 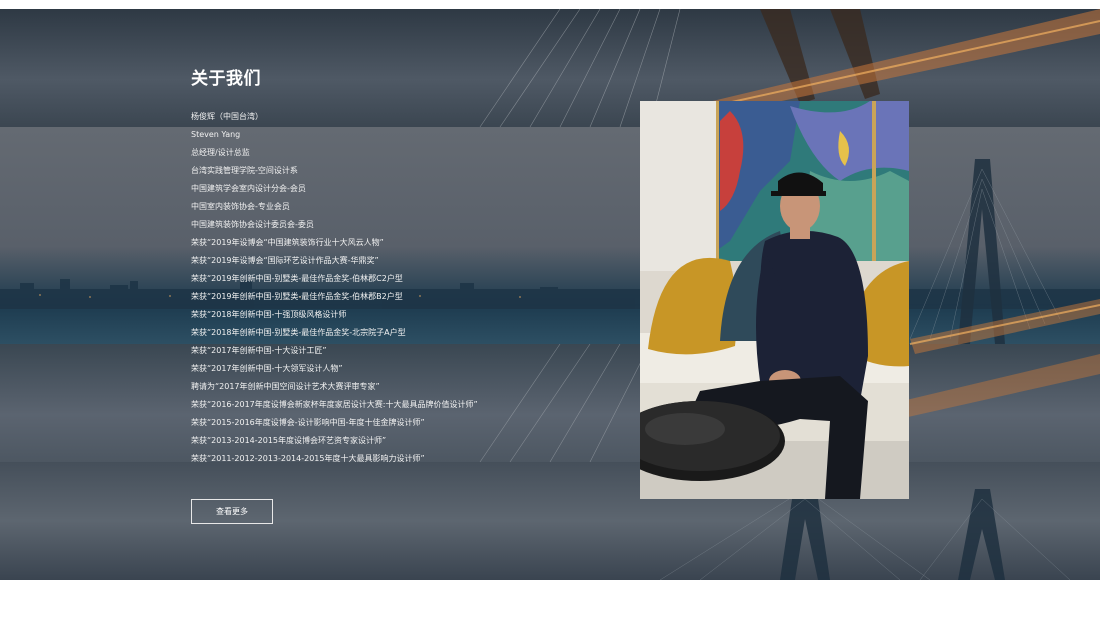 I want to click on bio-line: 荣获“2013-2014-2015年度设博会环艺资专家设计师”, so click(x=289, y=440).